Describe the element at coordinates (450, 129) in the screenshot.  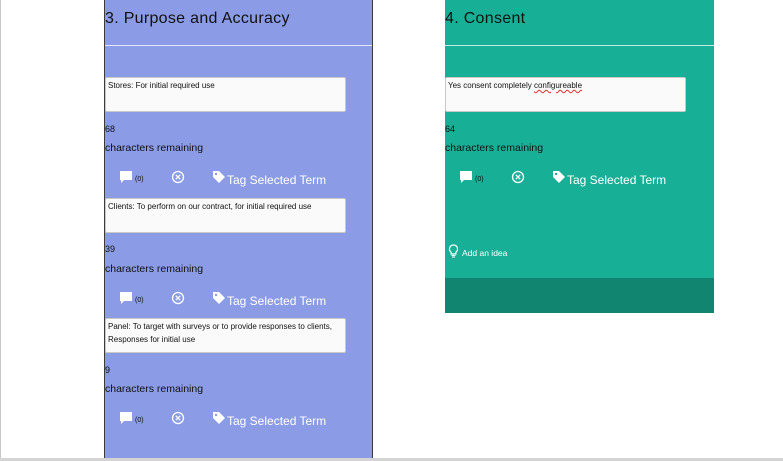
I see `consent-term-1-count: 64` at that location.